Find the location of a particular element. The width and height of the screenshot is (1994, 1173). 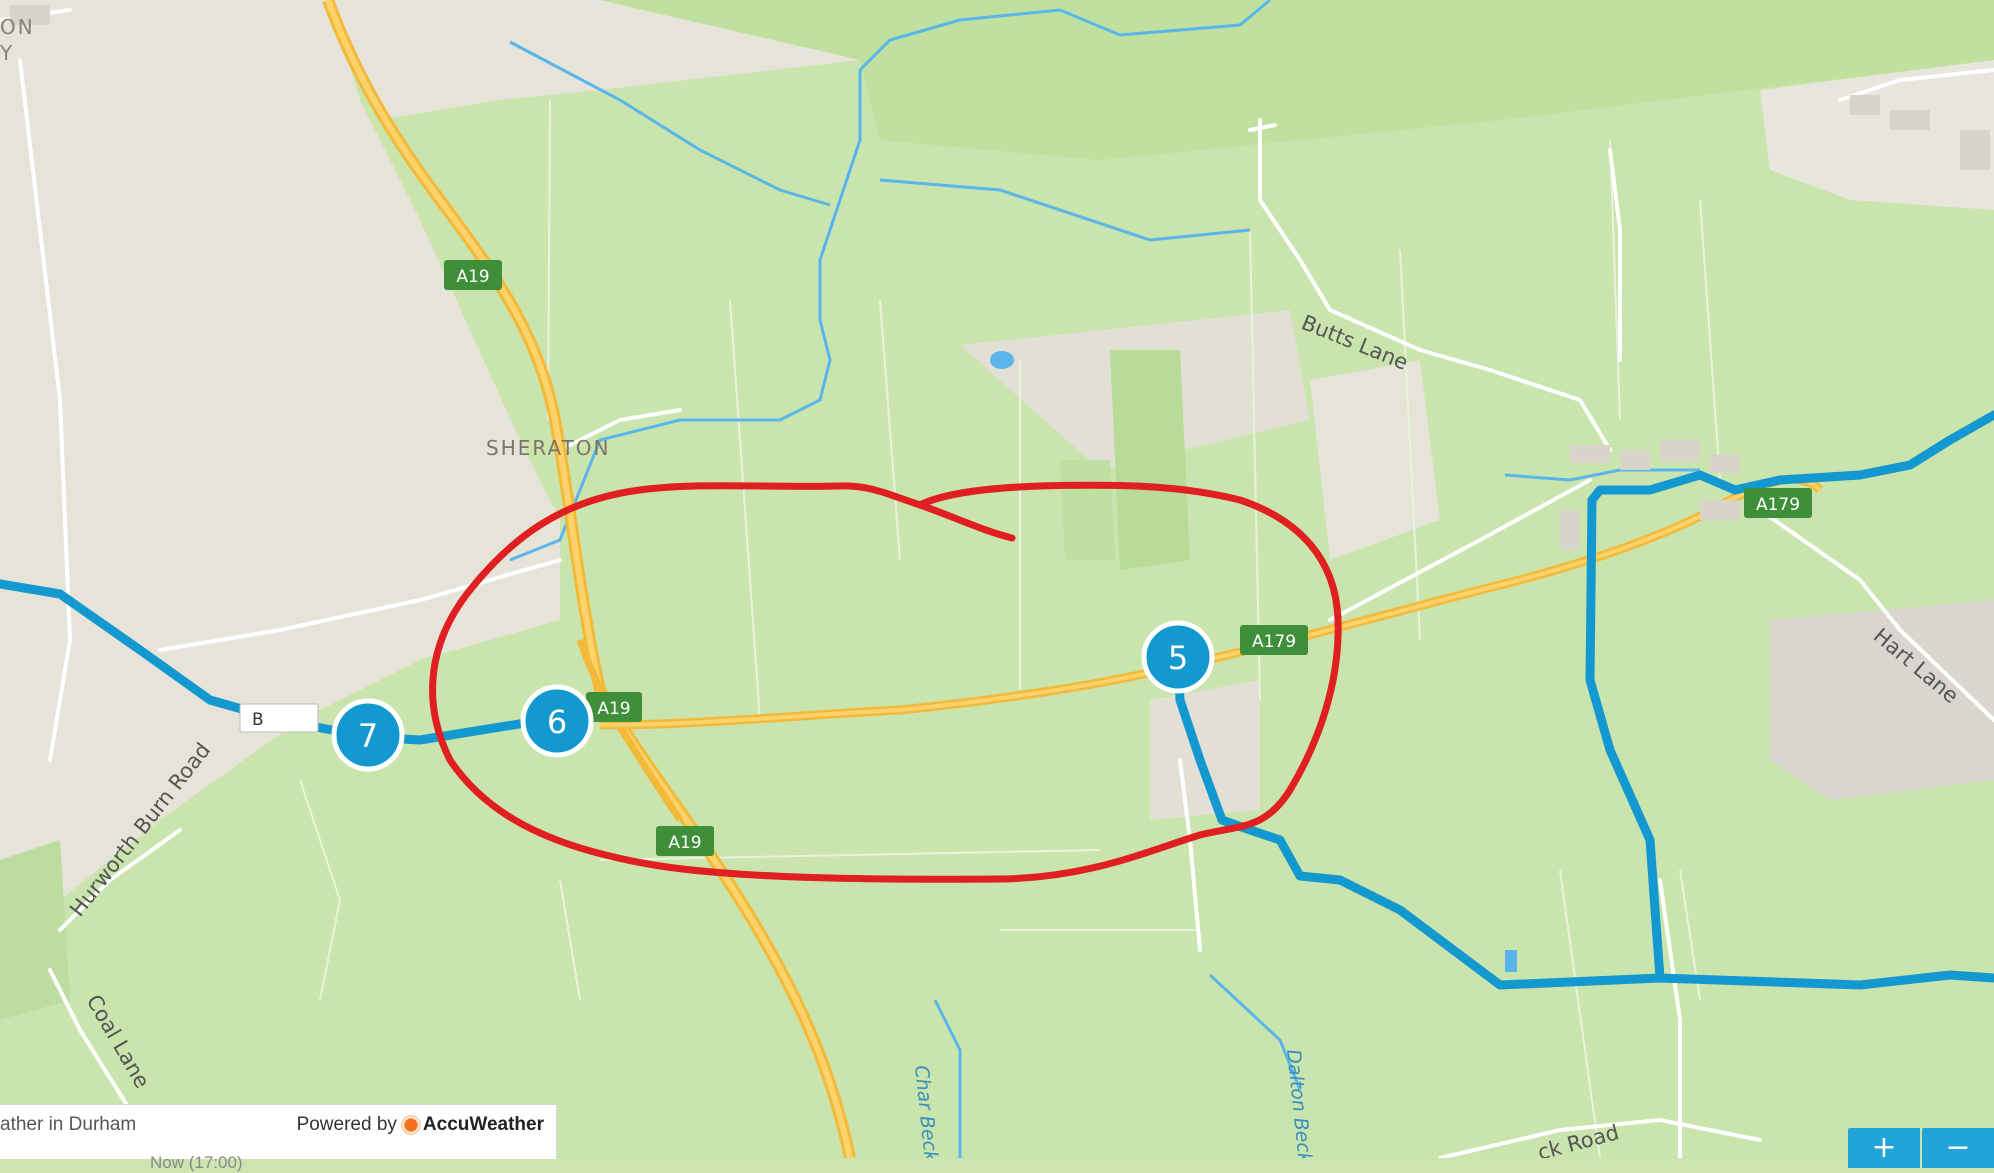

badge-a179-east: A179 is located at coordinates (1778, 503).